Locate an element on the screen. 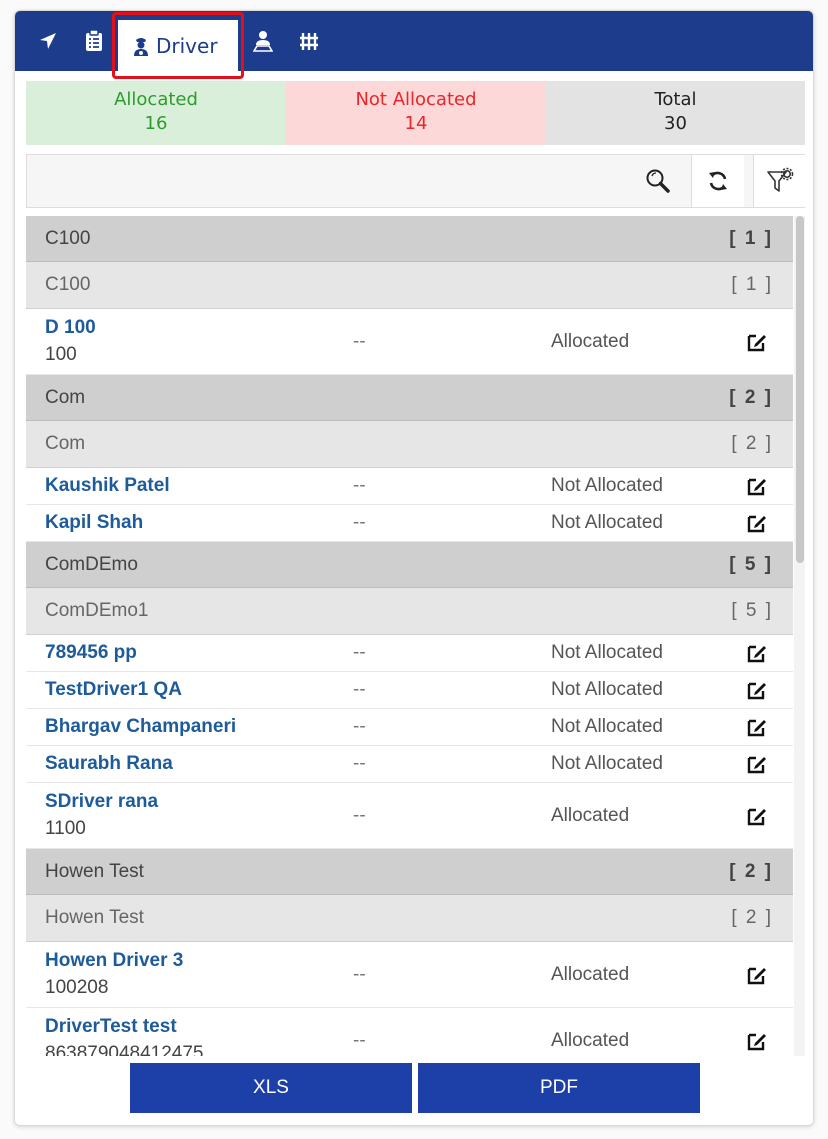 Image resolution: width=828 pixels, height=1139 pixels. driver-name: 789456 pp is located at coordinates (91, 653).